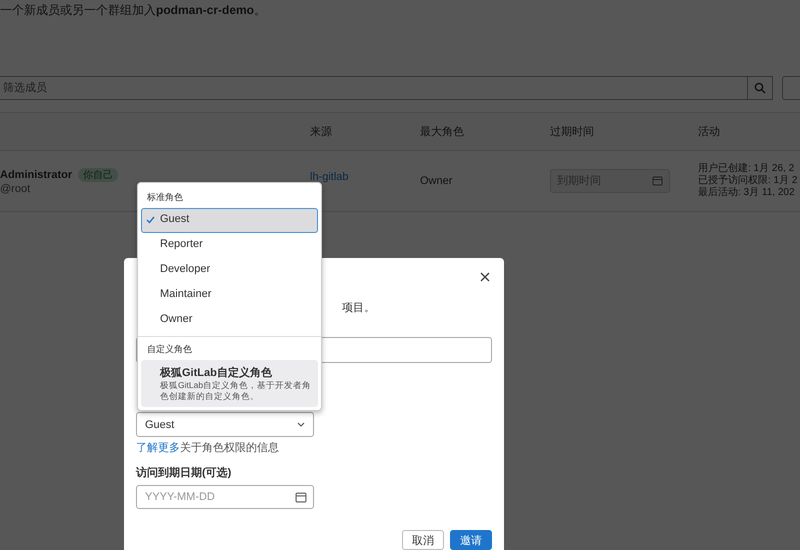  I want to click on dialog-intro-text: 项目。, so click(358, 308).